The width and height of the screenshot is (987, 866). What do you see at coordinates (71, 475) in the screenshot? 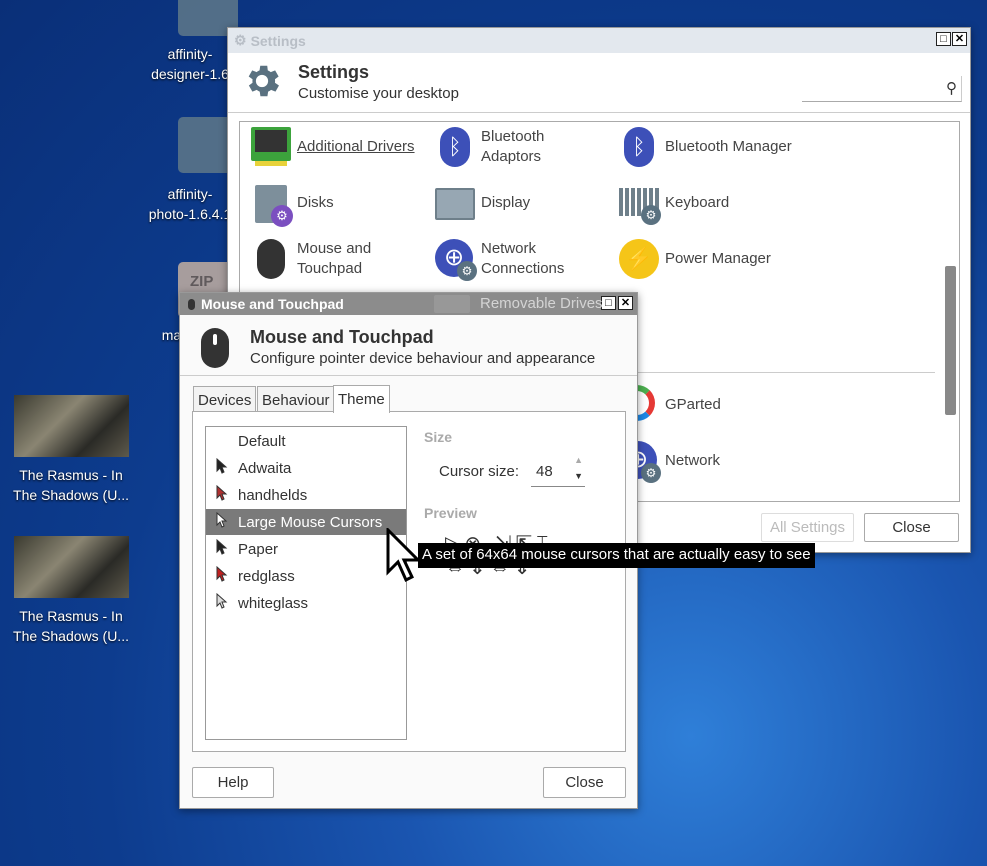
I see `label-line: The Rasmus - In` at bounding box center [71, 475].